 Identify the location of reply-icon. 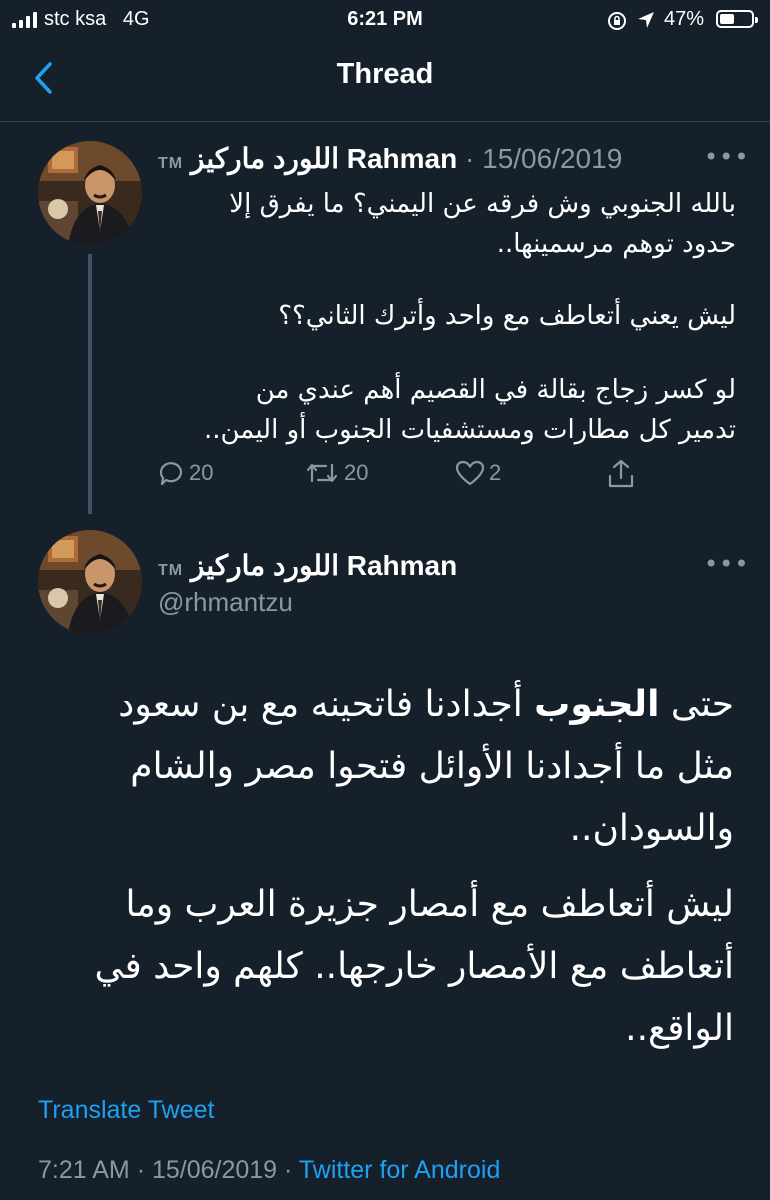
(171, 474).